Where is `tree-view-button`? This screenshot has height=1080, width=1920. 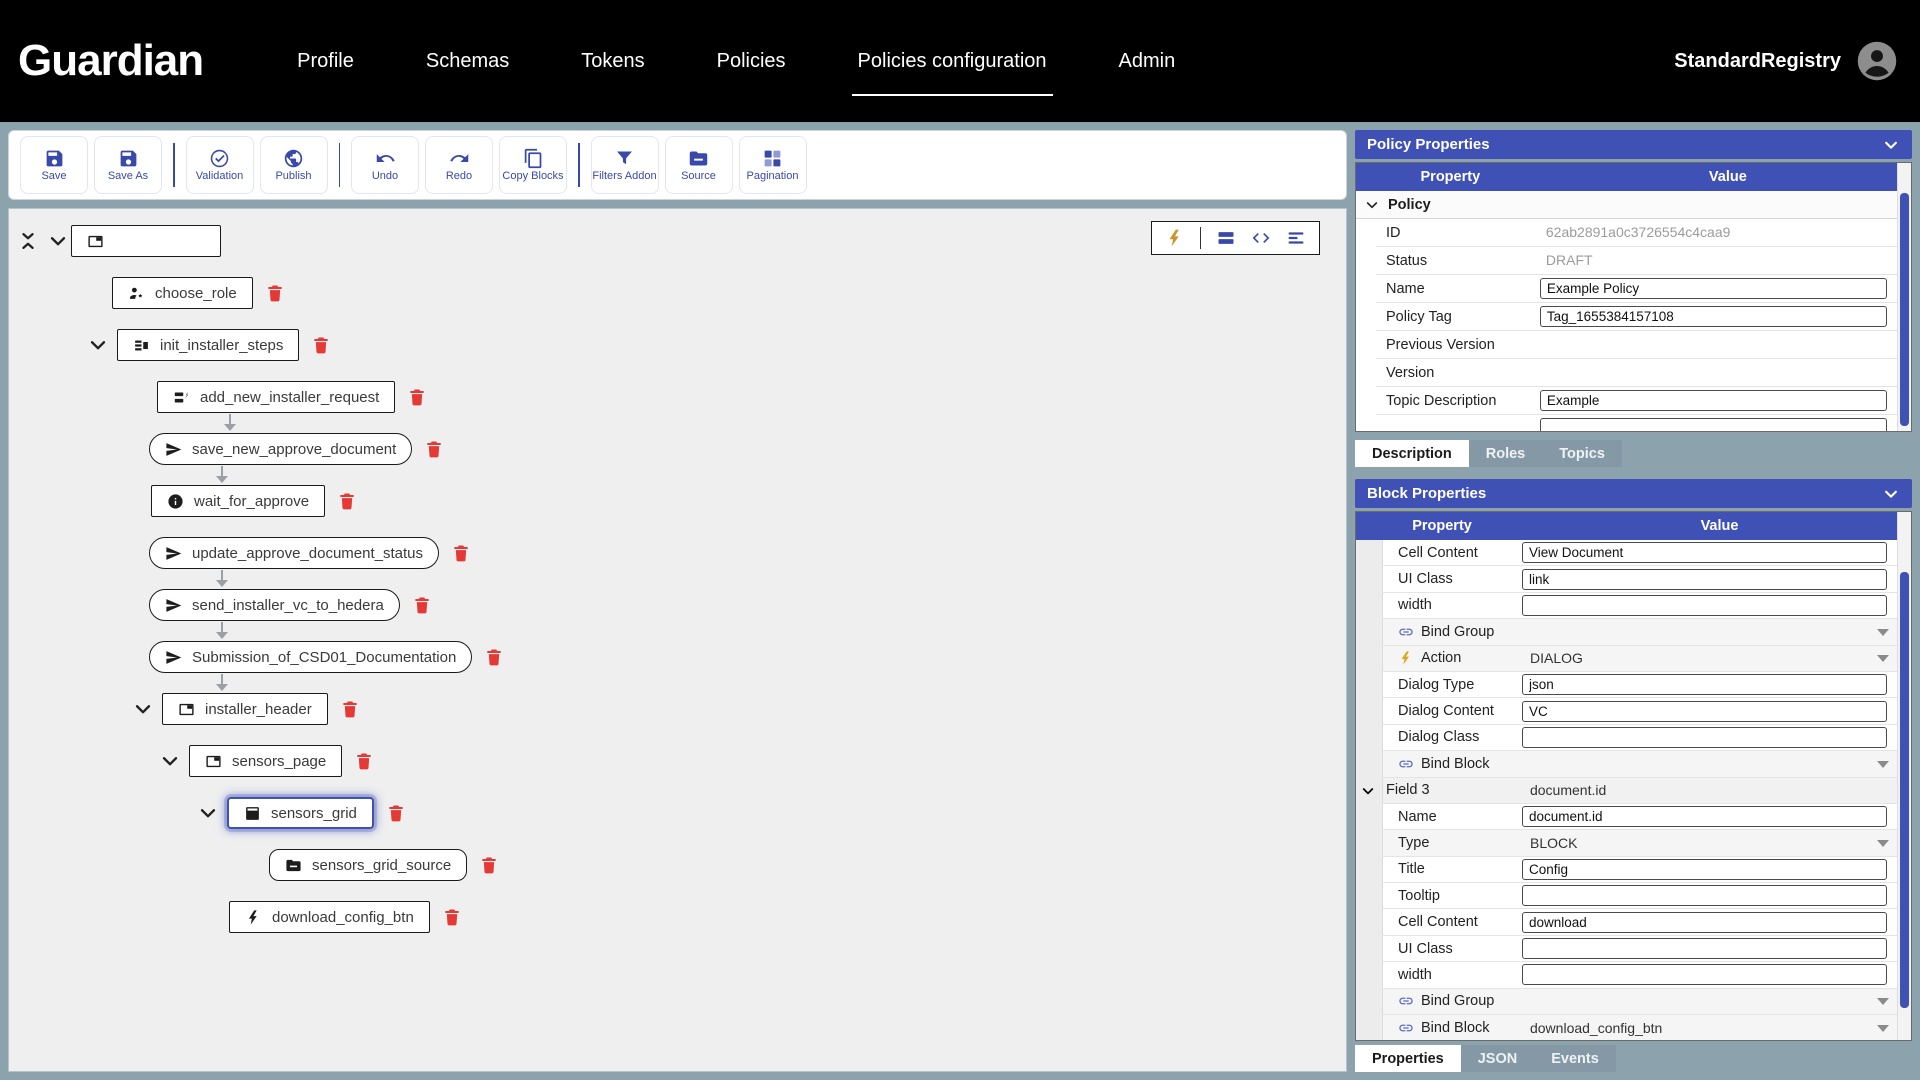
tree-view-button is located at coordinates (1296, 238).